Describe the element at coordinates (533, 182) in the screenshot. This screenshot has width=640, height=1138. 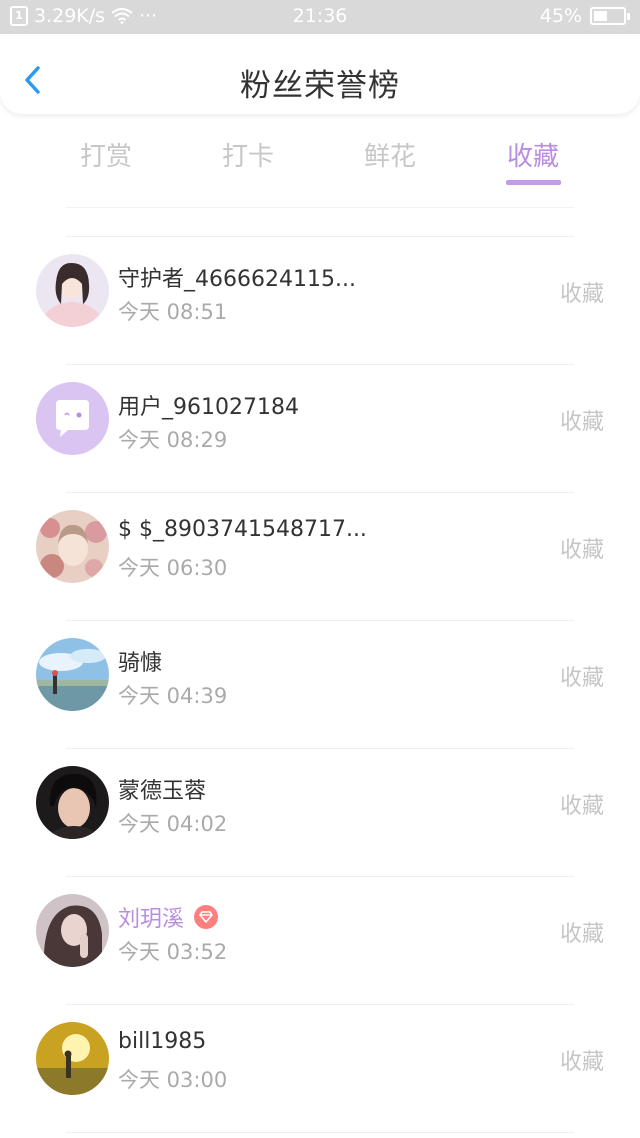
I see `active-tab-indicator` at that location.